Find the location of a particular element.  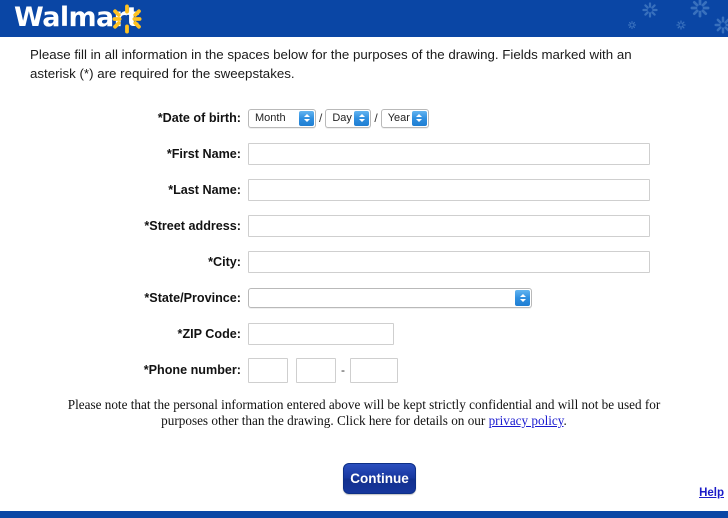

form-row-date-of-birth: *Date of birth: Month / Day / Year is located at coordinates (364, 118).